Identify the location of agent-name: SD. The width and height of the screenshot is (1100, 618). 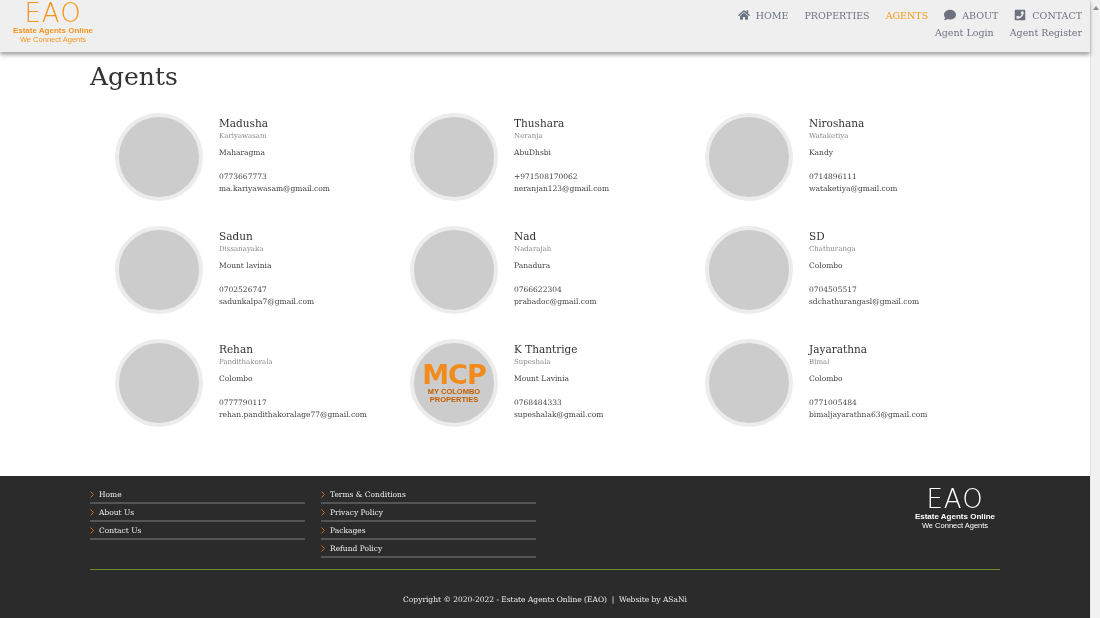
(817, 236).